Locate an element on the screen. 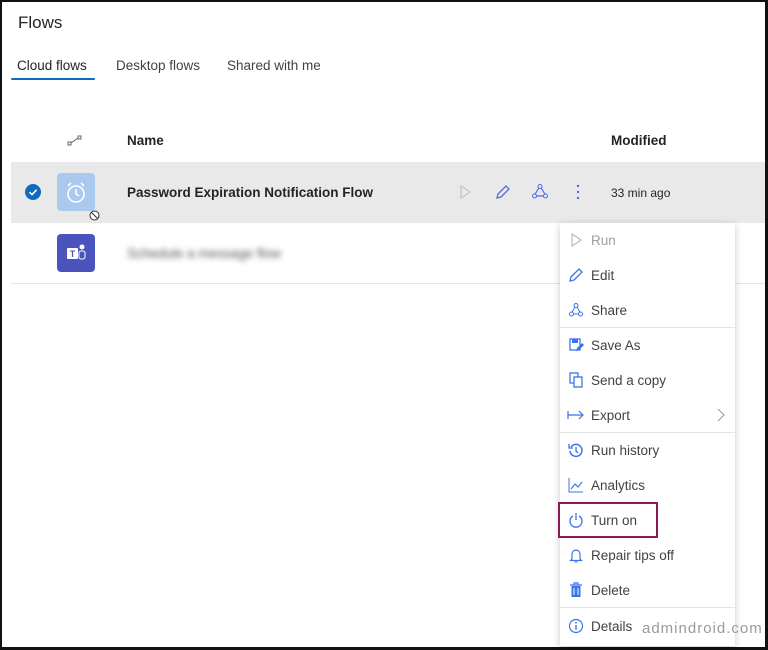  menu-label: Analytics is located at coordinates (618, 485).